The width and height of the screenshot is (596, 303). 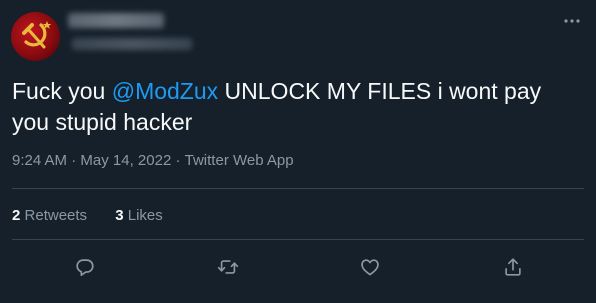 I want to click on mention-link: @ModZux, so click(x=165, y=91).